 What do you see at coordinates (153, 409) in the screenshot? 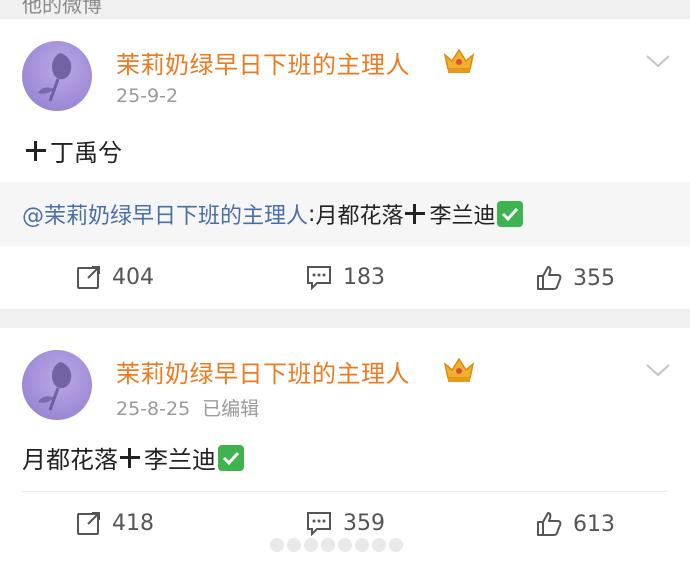
I see `post-date: 25-8-25` at bounding box center [153, 409].